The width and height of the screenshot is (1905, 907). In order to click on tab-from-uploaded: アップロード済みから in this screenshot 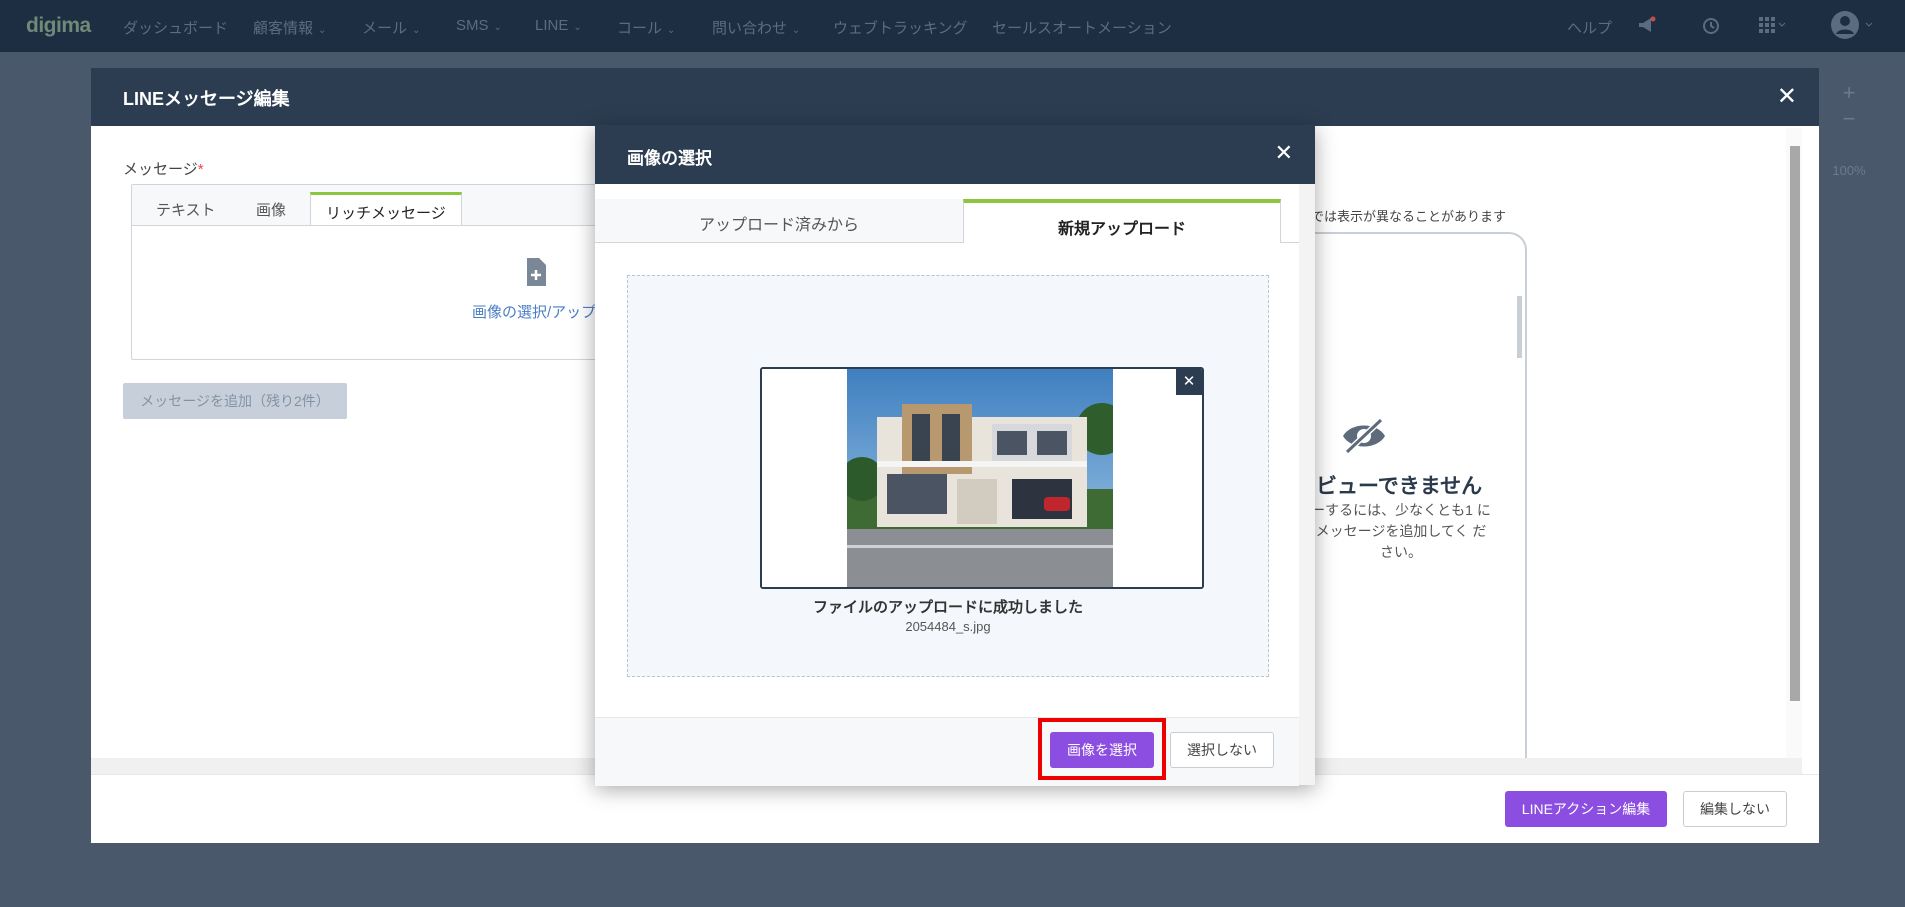, I will do `click(779, 221)`.